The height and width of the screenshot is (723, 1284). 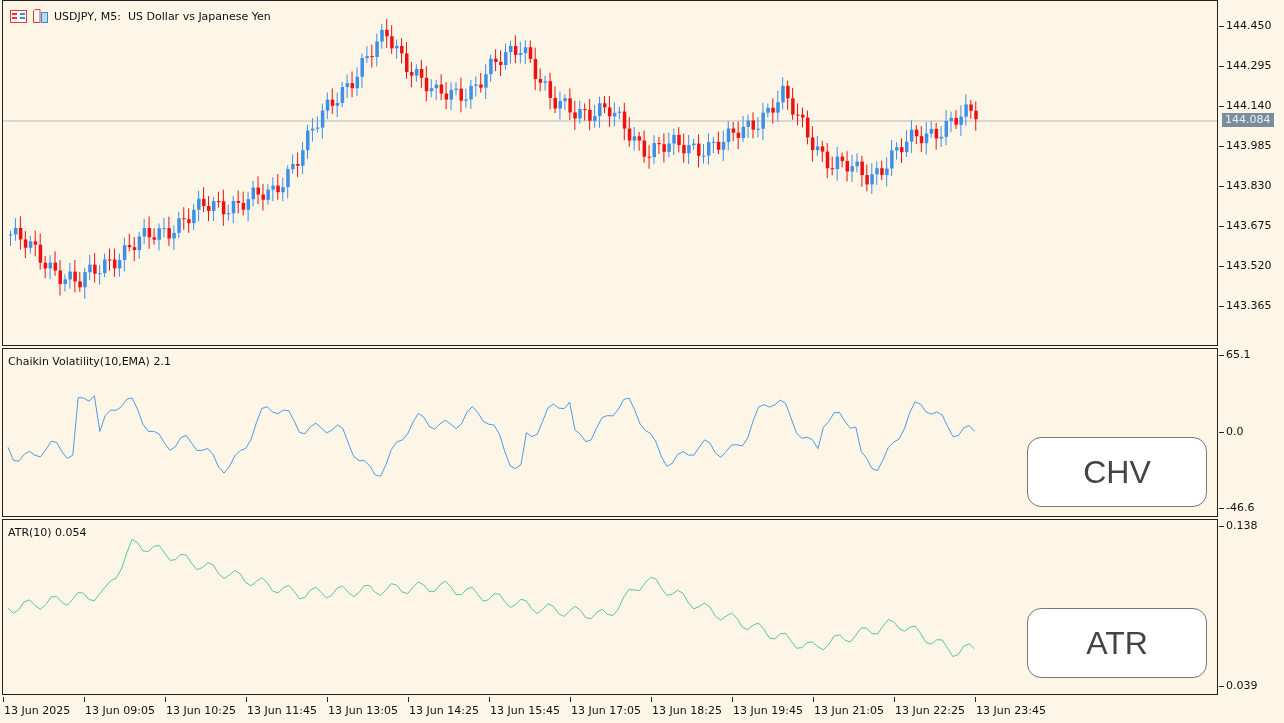 I want to click on time-axis-label: 13 Jun 18:25, so click(x=691, y=710).